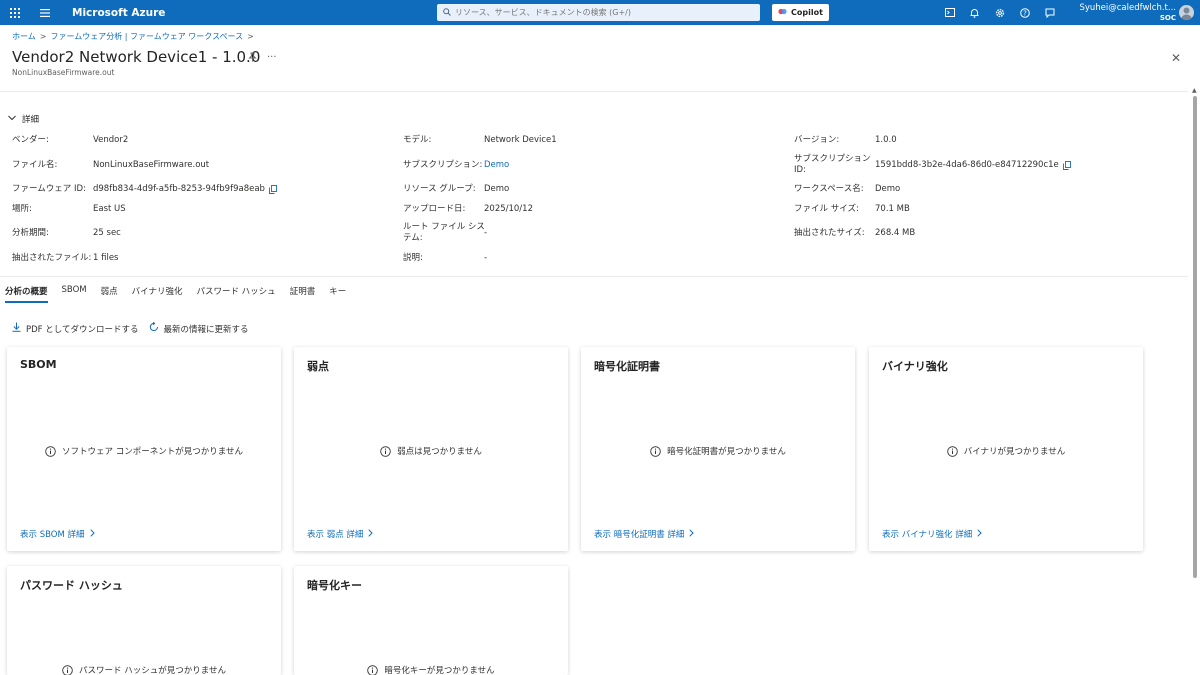 This screenshot has height=675, width=1200. What do you see at coordinates (24, 36) in the screenshot?
I see `breadcrumb-home: ホーム` at bounding box center [24, 36].